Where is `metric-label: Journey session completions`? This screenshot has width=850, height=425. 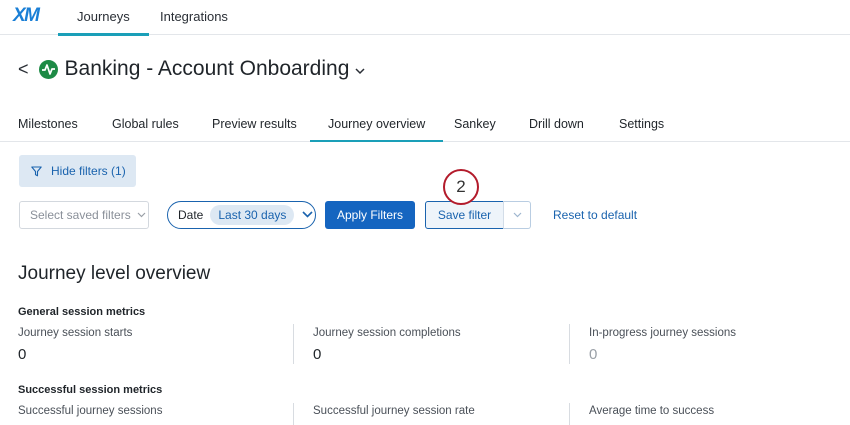 metric-label: Journey session completions is located at coordinates (387, 333).